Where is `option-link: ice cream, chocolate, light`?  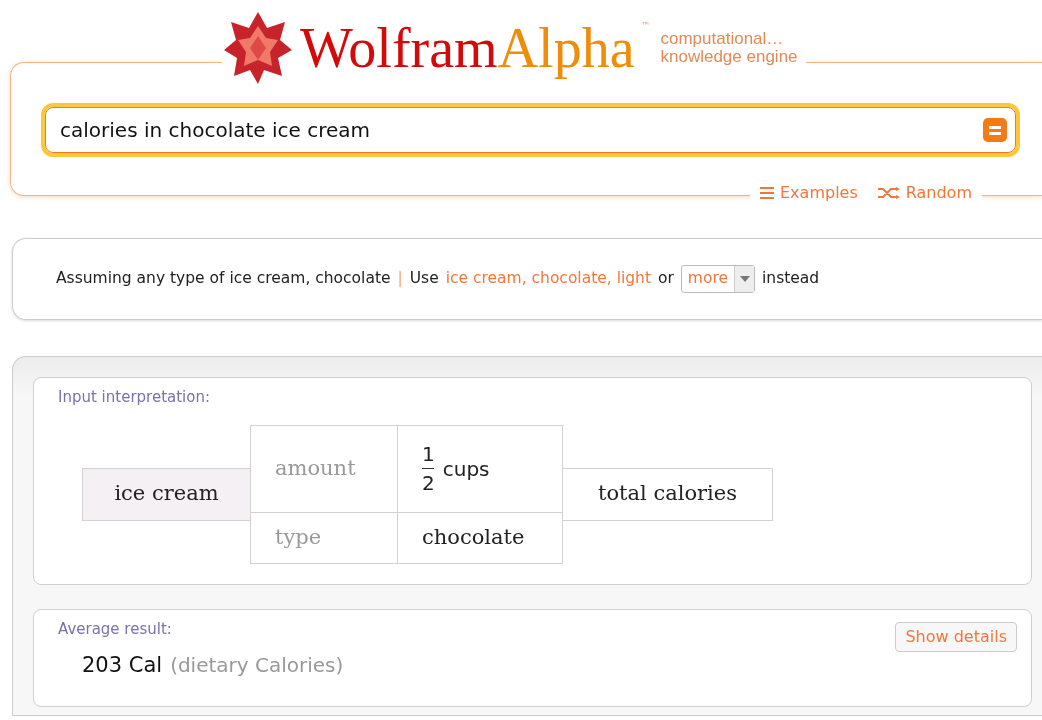 option-link: ice cream, chocolate, light is located at coordinates (548, 279).